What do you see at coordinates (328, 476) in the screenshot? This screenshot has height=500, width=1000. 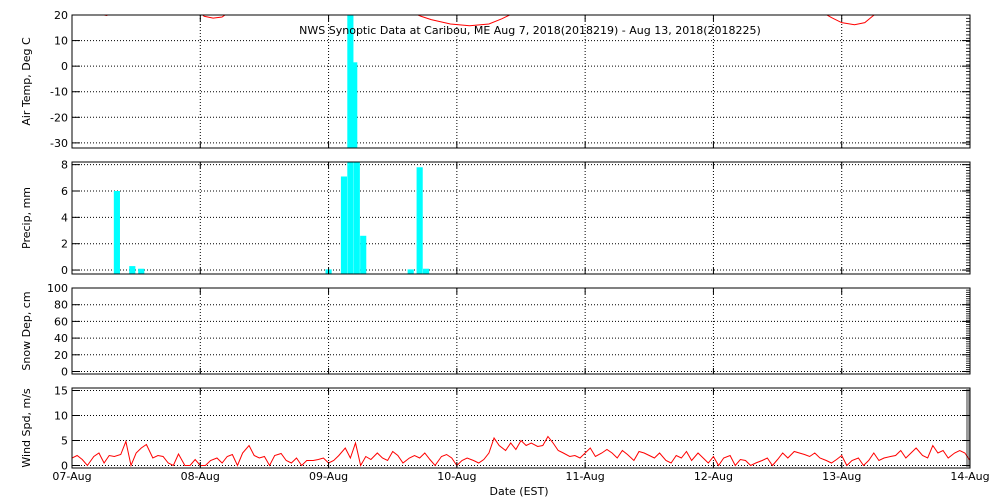 I see `x-tick-label: 09-Aug` at bounding box center [328, 476].